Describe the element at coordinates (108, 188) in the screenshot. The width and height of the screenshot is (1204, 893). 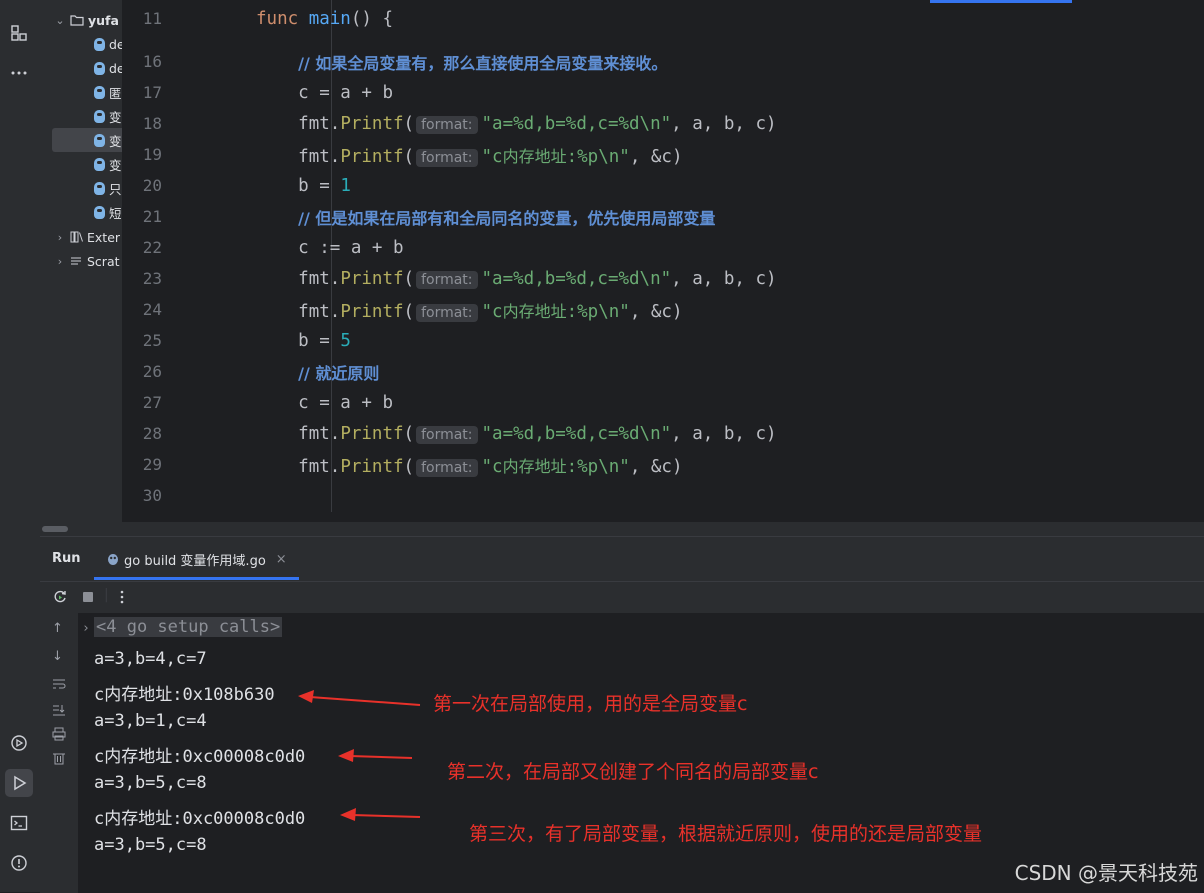
I see `tree-file: 只` at that location.